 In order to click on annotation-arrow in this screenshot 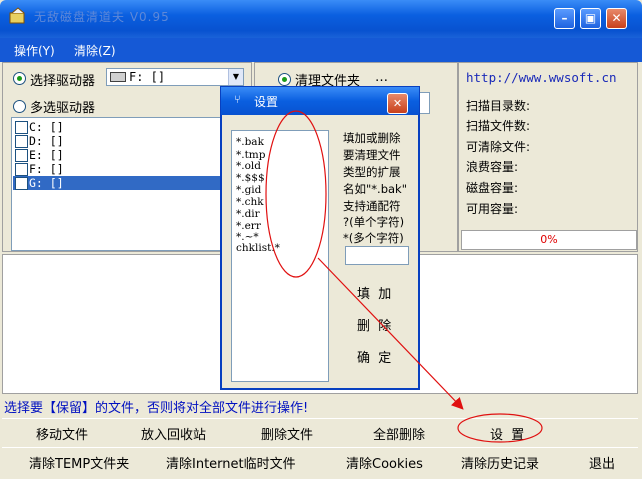, I will do `click(390, 333)`.